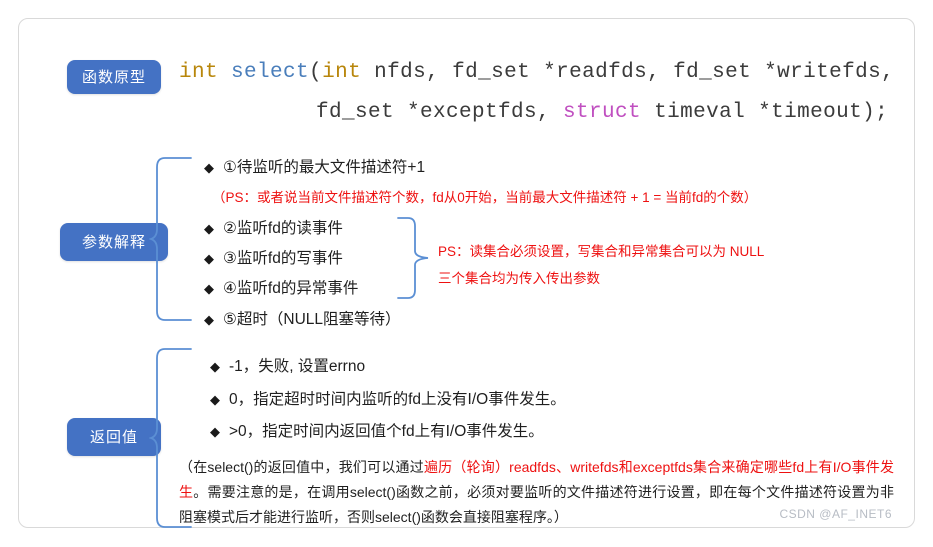 The width and height of the screenshot is (933, 547). I want to click on param-bullet-2-text: ②监听fd的读事件, so click(283, 228).